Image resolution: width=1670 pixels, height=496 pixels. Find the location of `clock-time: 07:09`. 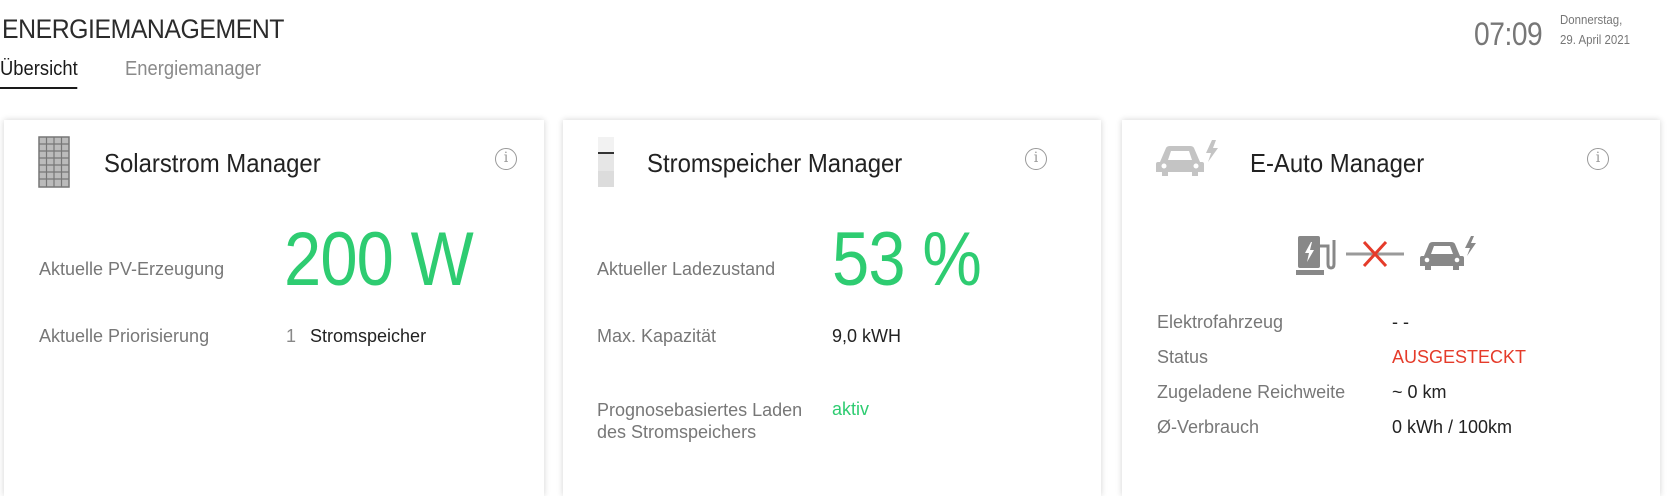

clock-time: 07:09 is located at coordinates (1508, 34).